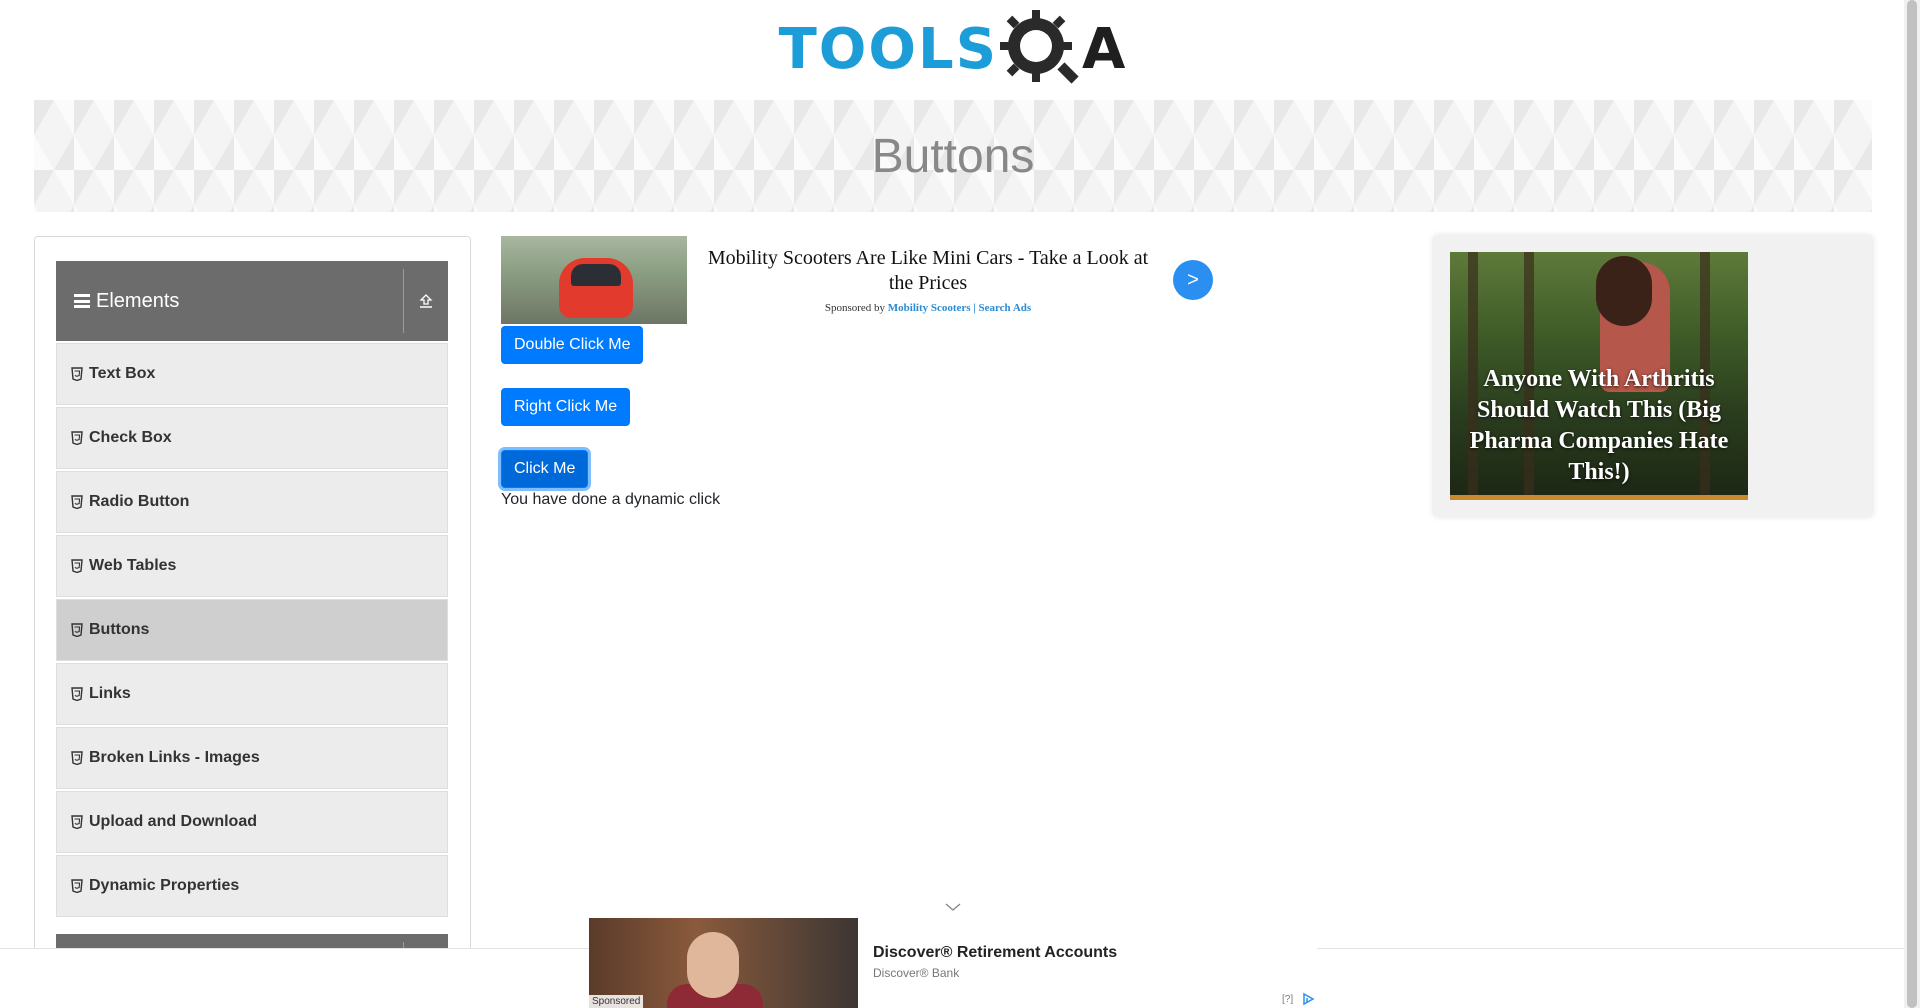 The width and height of the screenshot is (1920, 1008). Describe the element at coordinates (252, 301) in the screenshot. I see `group-header-elements: Elements` at that location.